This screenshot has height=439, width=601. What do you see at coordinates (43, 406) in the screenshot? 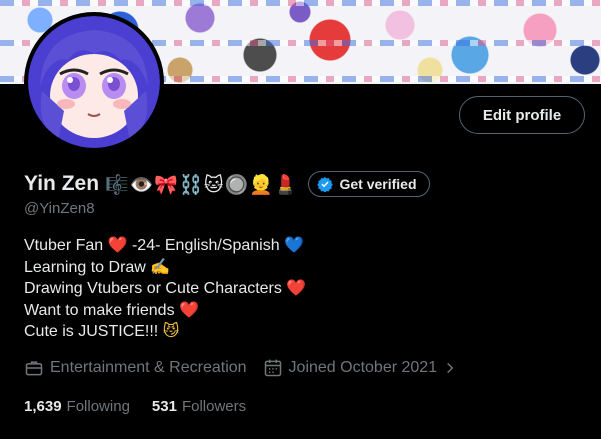
I see `following-count: 1,639` at bounding box center [43, 406].